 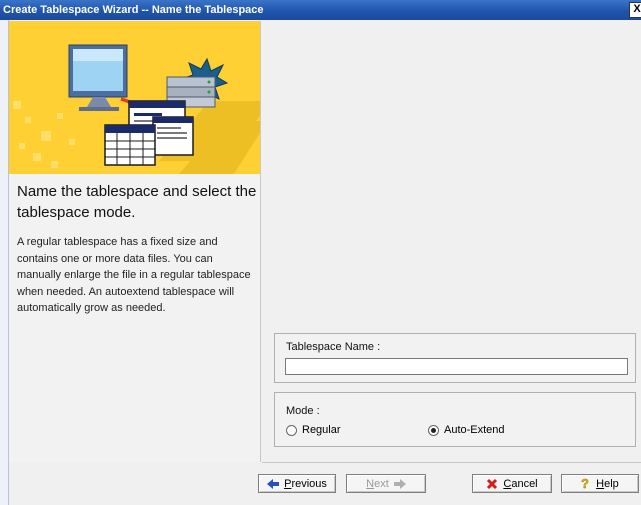 I want to click on previous-button: Previous, so click(x=297, y=483).